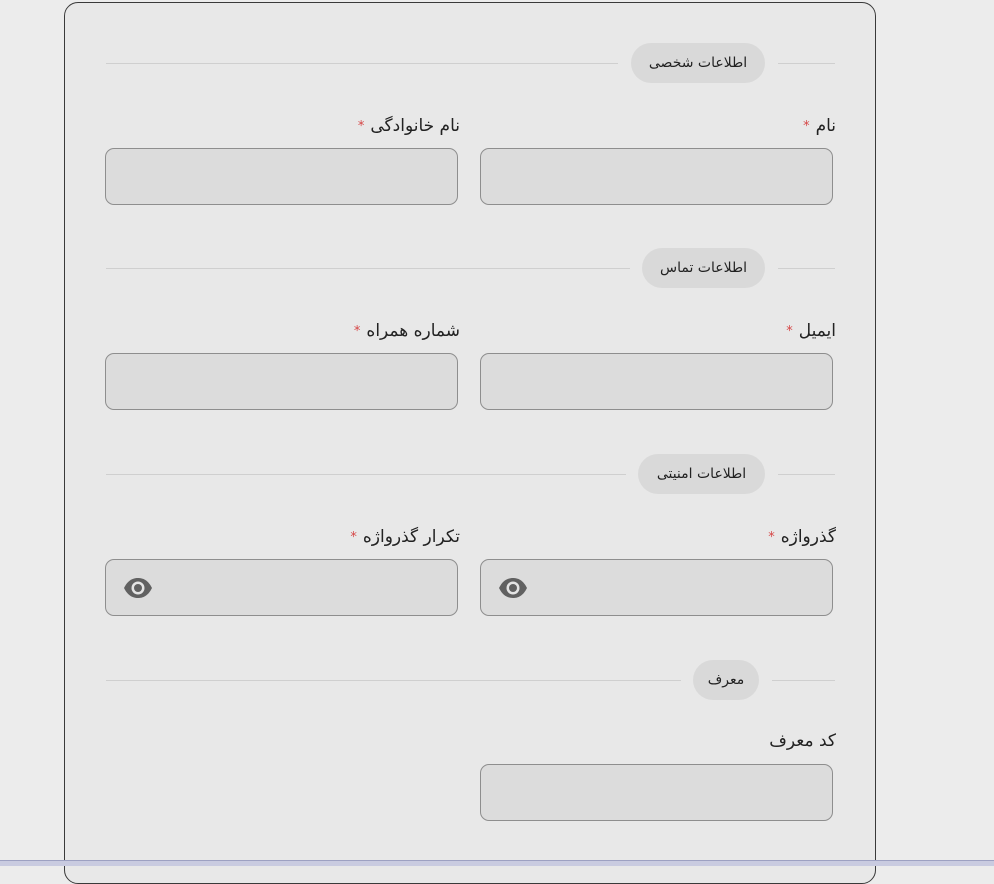 The height and width of the screenshot is (884, 994). What do you see at coordinates (819, 126) in the screenshot?
I see `first-name-label: نام*` at bounding box center [819, 126].